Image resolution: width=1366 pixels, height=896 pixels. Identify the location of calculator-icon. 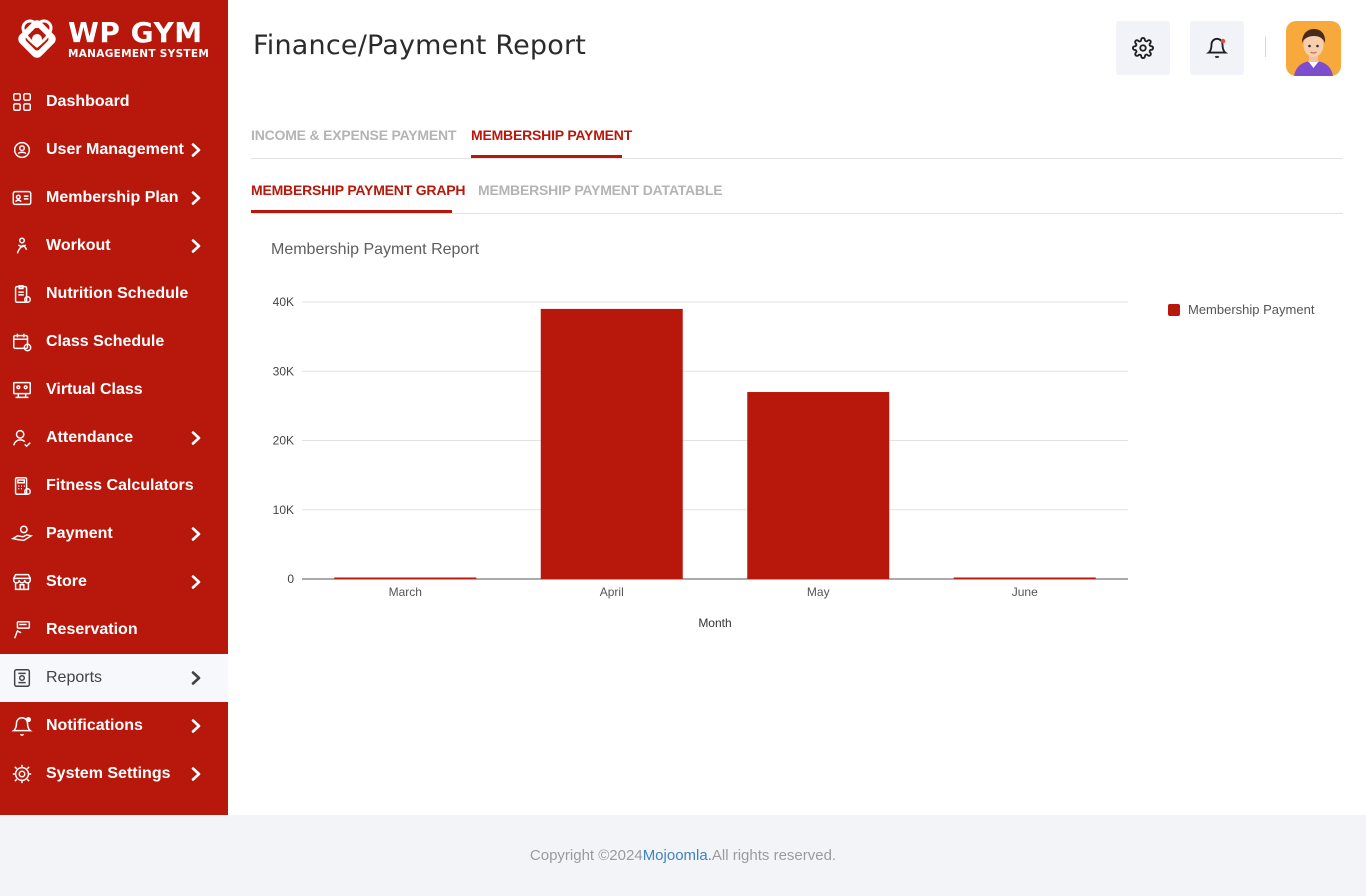
(22, 486).